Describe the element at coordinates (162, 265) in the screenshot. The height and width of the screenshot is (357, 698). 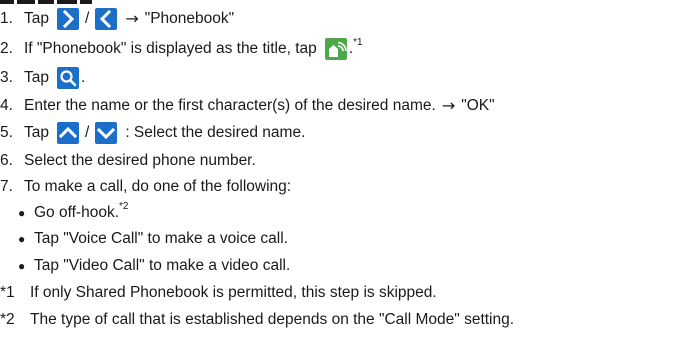
I see `bullet-text: Tap "Video Call" to make a video call.` at that location.